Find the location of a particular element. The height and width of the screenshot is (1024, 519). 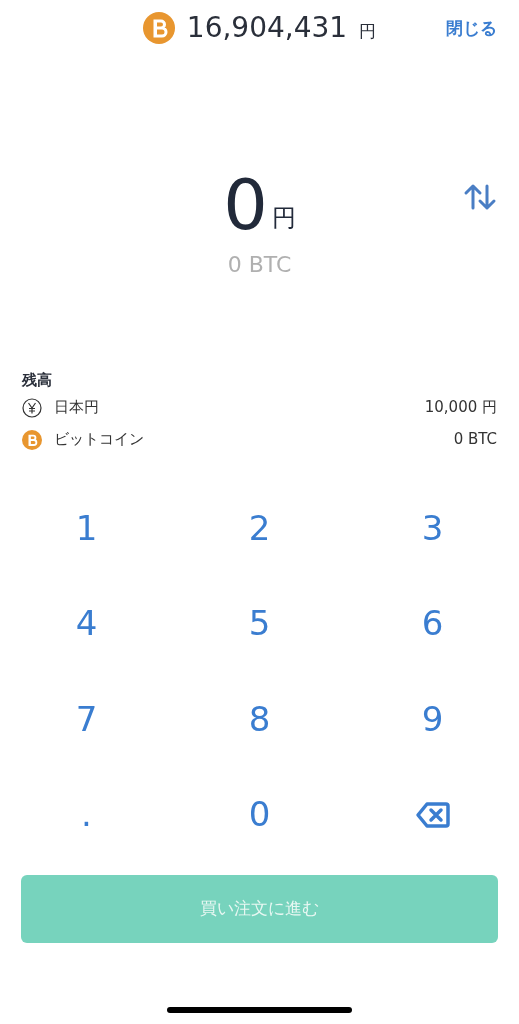

keypad-key: 2 is located at coordinates (259, 528).